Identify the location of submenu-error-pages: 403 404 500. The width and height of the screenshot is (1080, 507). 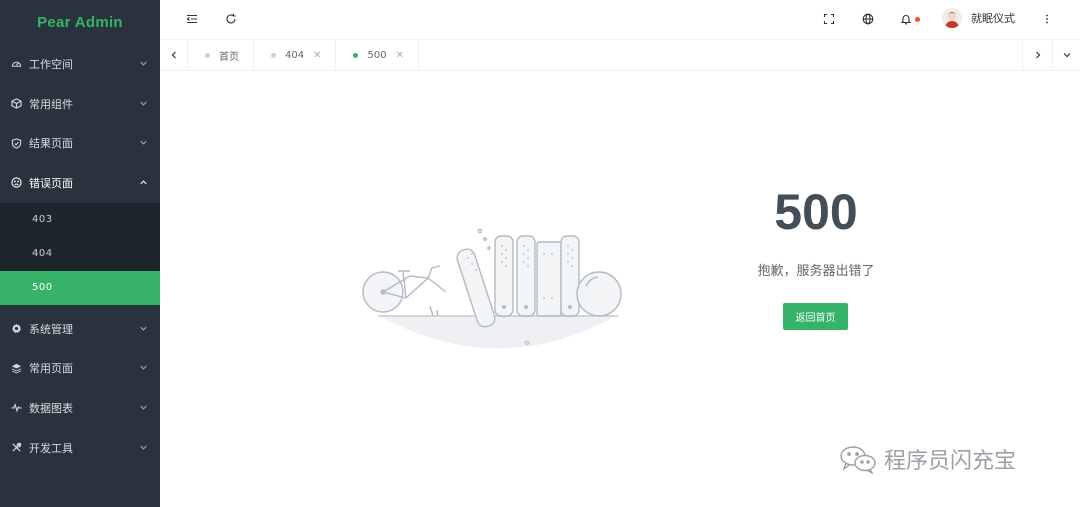
(80, 253).